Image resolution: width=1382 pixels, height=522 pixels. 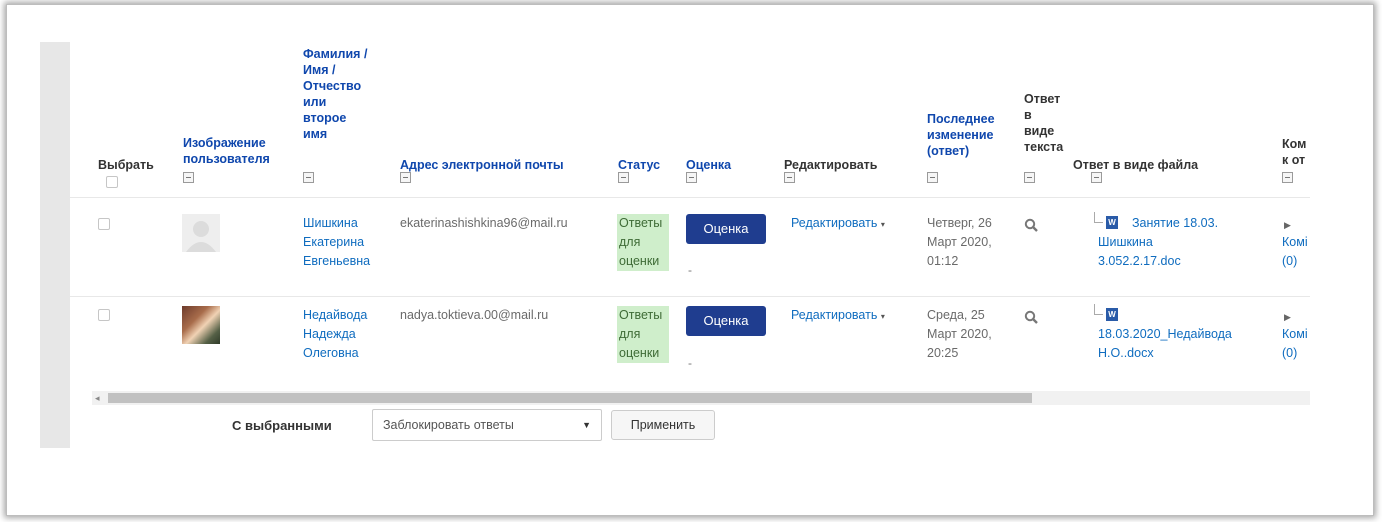 What do you see at coordinates (1175, 223) in the screenshot?
I see `file-name-line: Занятие 18.03.` at bounding box center [1175, 223].